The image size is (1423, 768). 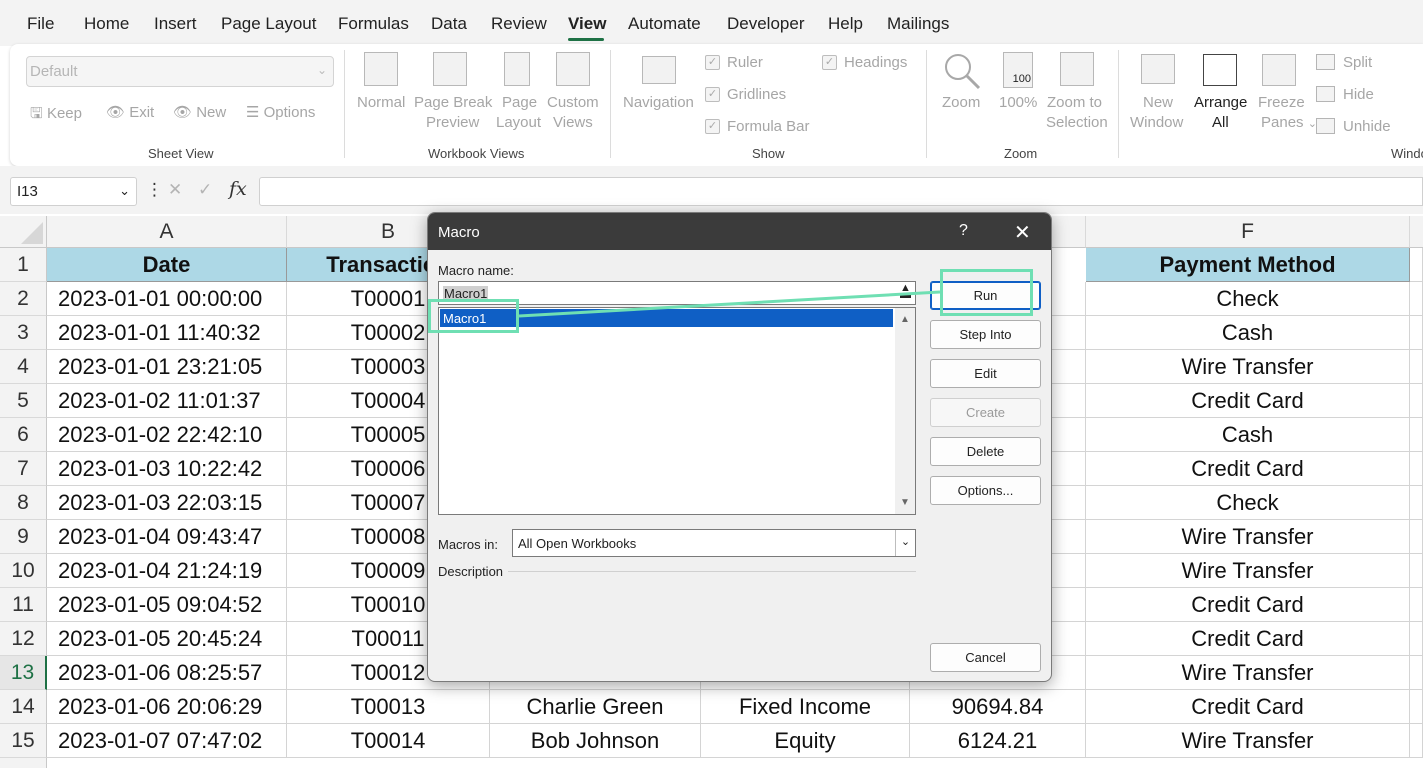 What do you see at coordinates (729, 304) in the screenshot?
I see `annotation-connector` at bounding box center [729, 304].